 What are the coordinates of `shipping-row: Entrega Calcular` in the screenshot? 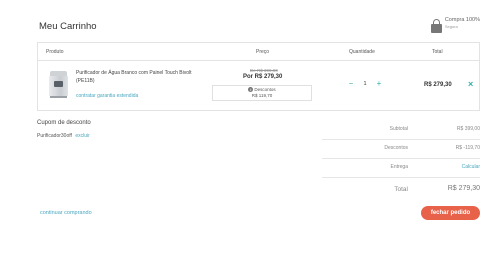 It's located at (401, 168).